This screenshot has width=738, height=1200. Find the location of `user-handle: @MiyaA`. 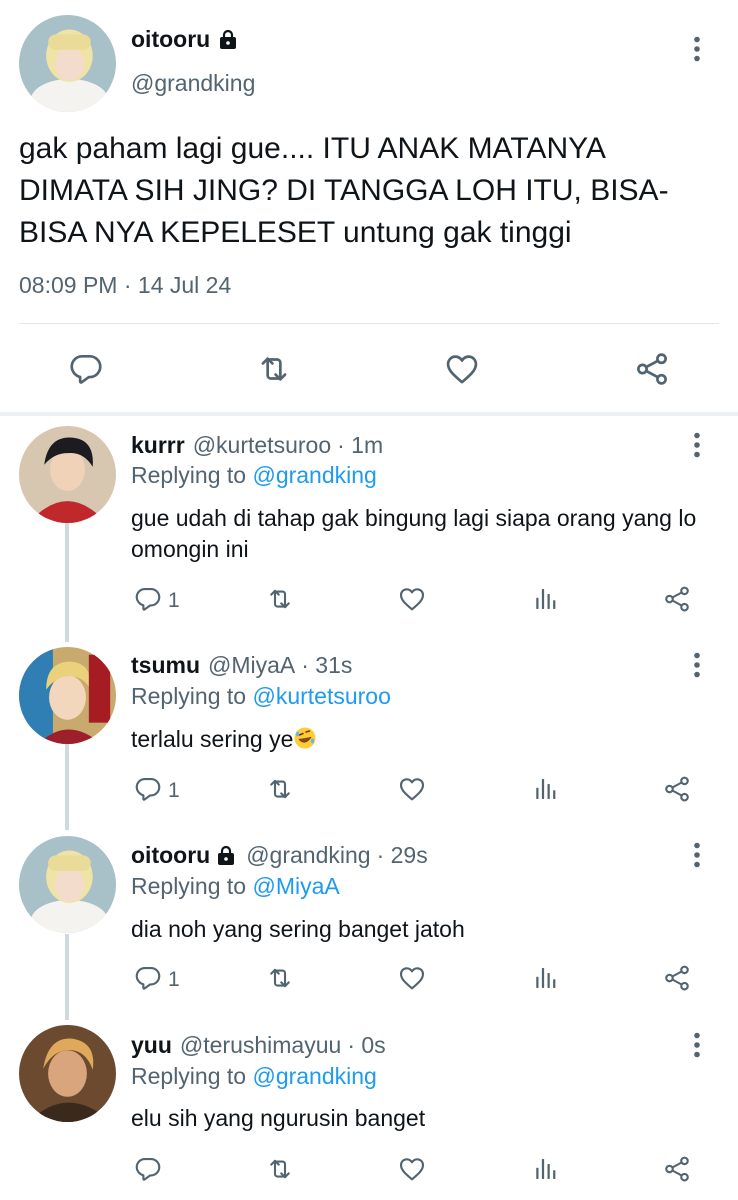

user-handle: @MiyaA is located at coordinates (251, 665).